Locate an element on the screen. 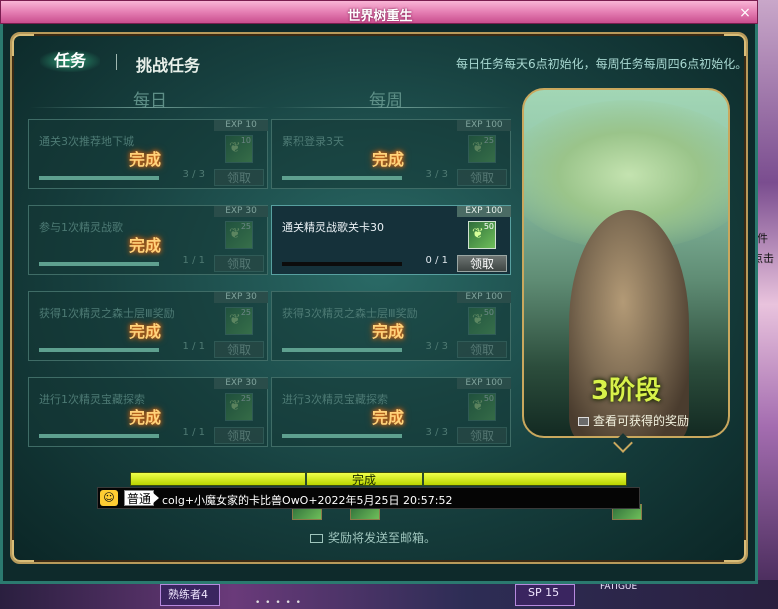 Image resolution: width=778 pixels, height=609 pixels. panel-corner-tr is located at coordinates (735, 45).